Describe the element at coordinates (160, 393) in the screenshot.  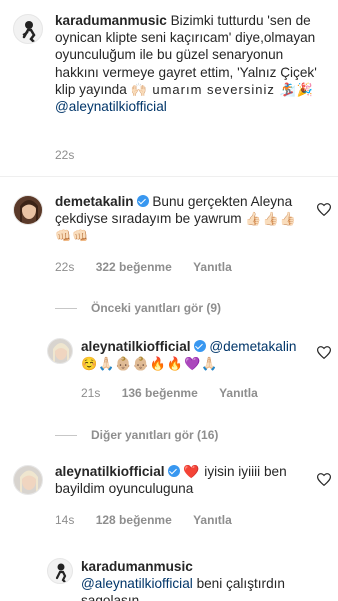
I see `reply-likes: 136 beğenme` at that location.